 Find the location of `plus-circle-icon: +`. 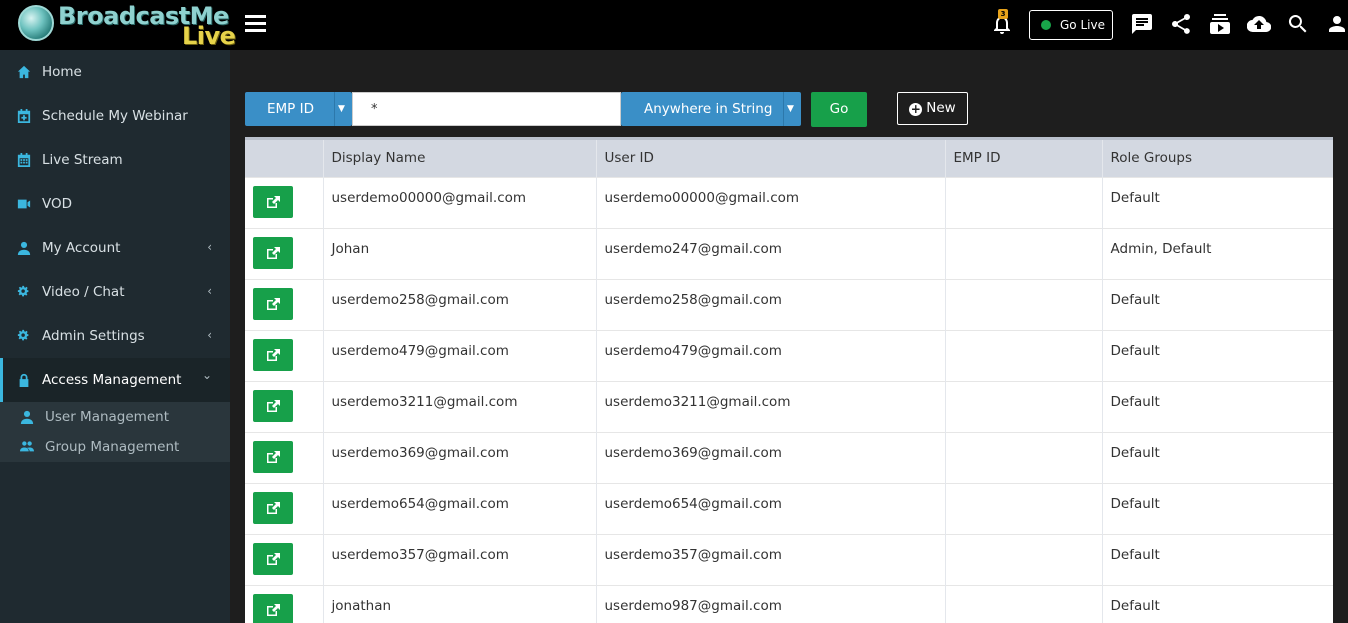

plus-circle-icon: + is located at coordinates (916, 109).